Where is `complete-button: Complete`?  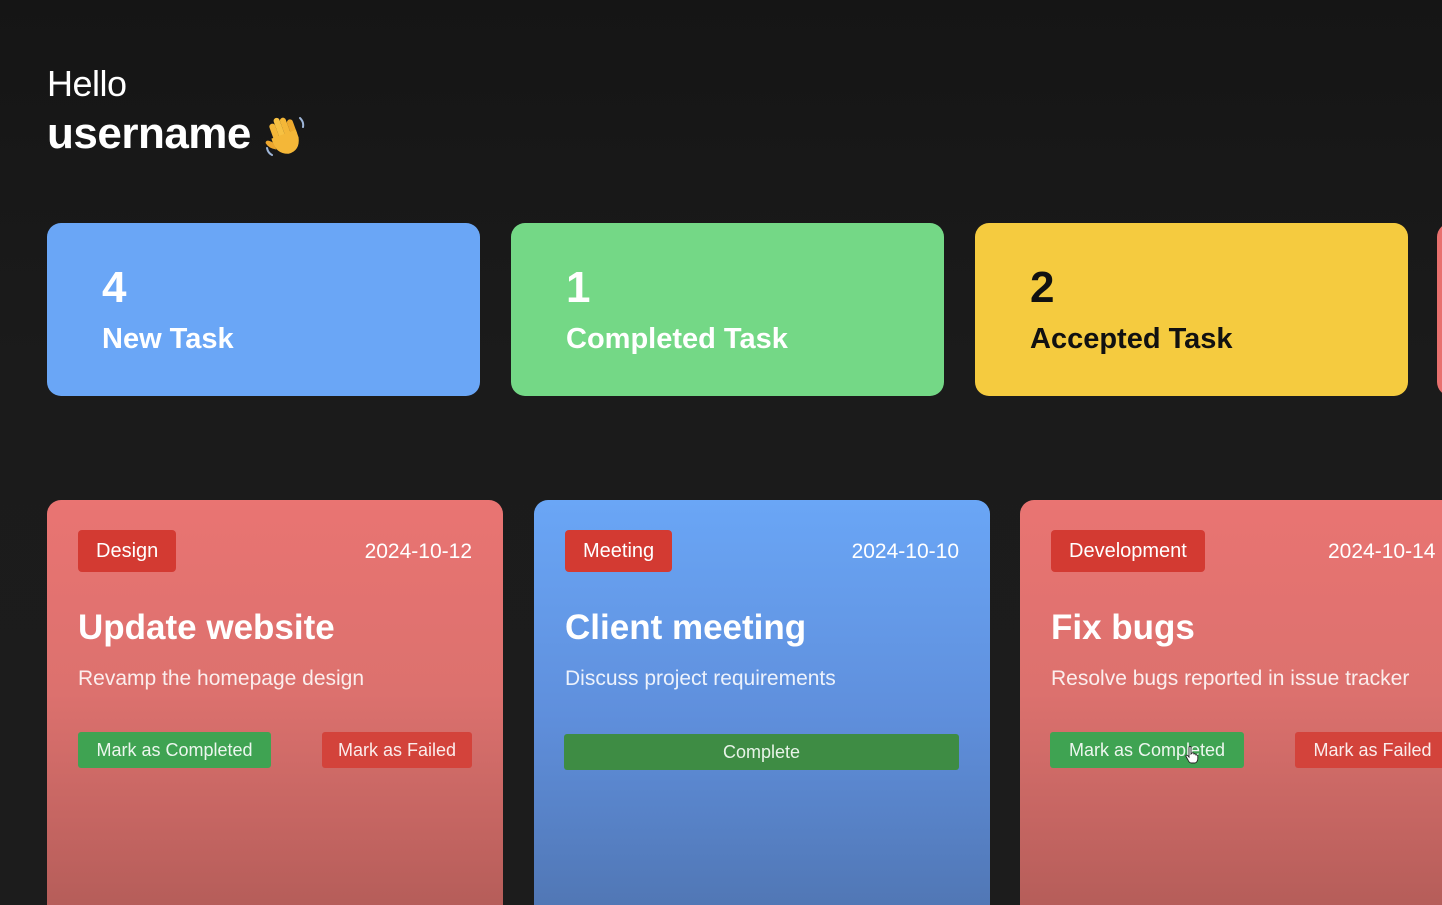
complete-button: Complete is located at coordinates (761, 752).